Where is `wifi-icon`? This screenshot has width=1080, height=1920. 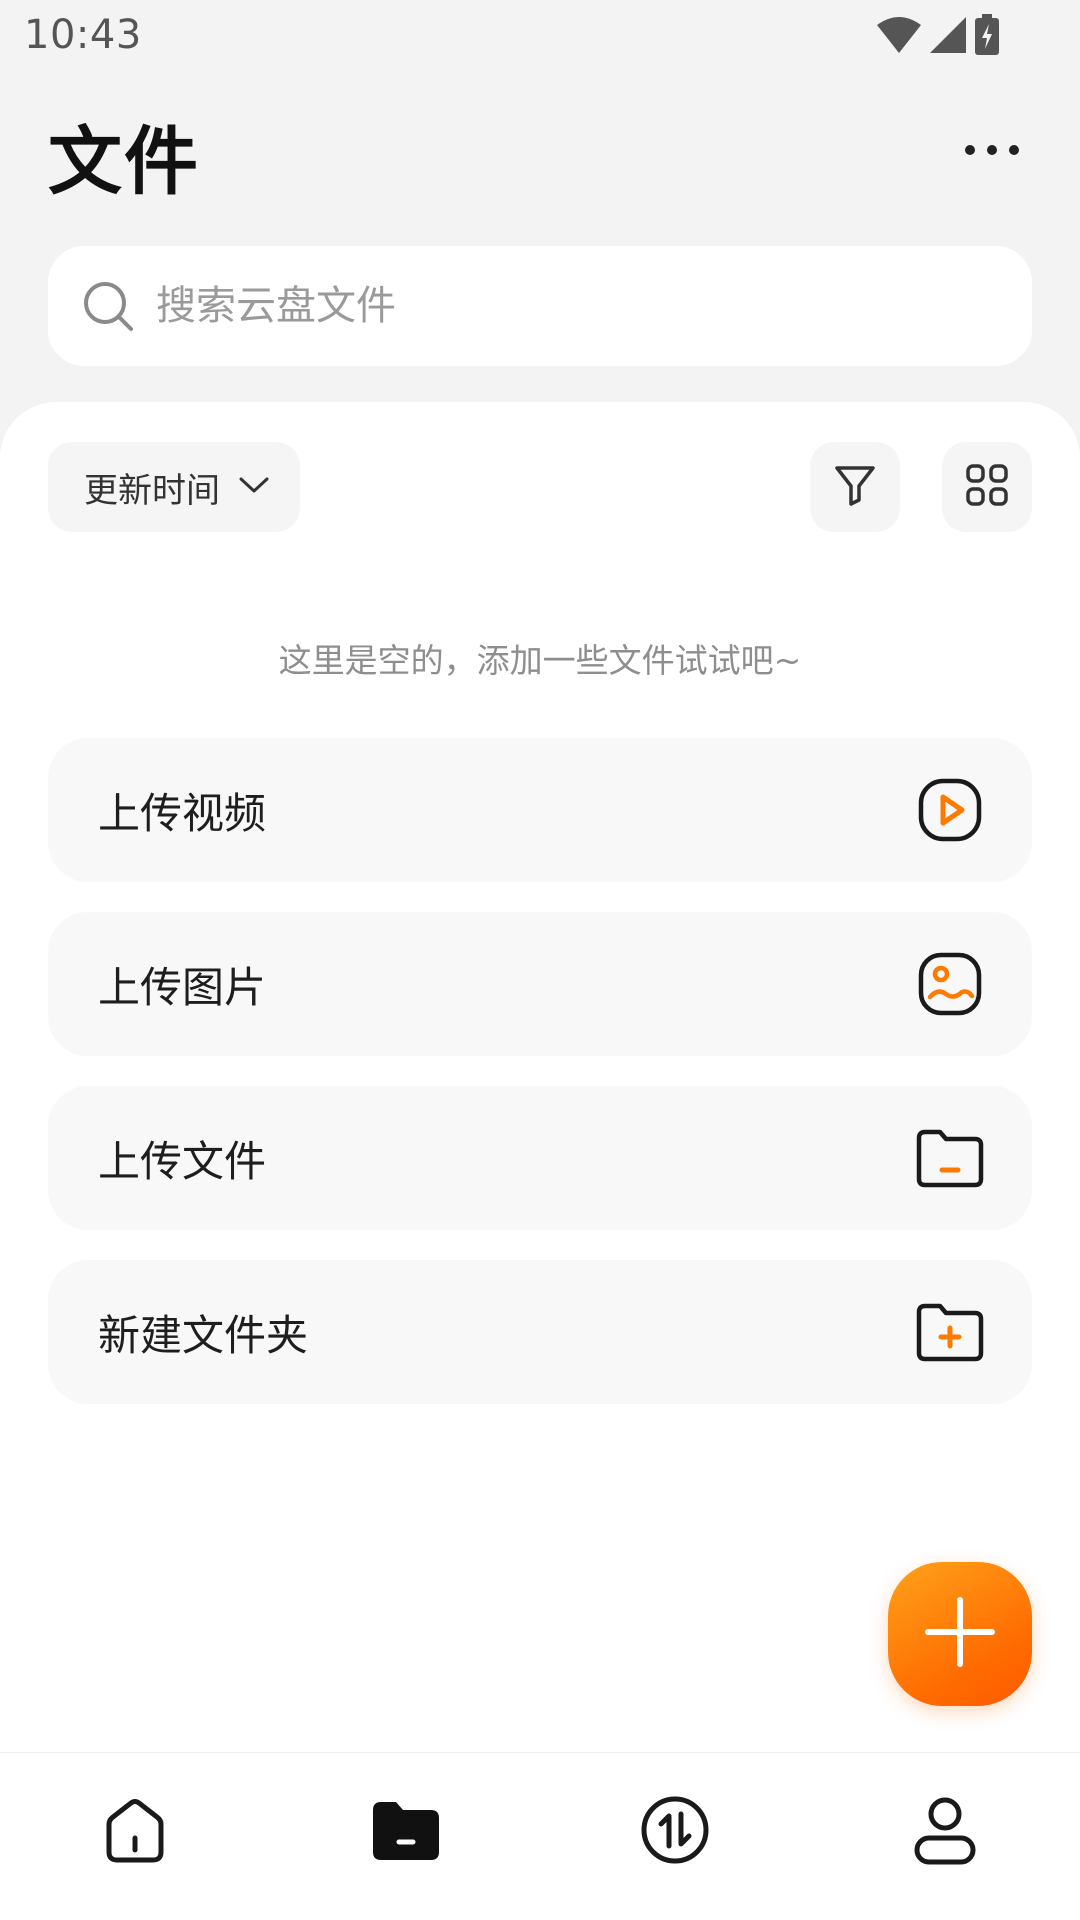
wifi-icon is located at coordinates (899, 35).